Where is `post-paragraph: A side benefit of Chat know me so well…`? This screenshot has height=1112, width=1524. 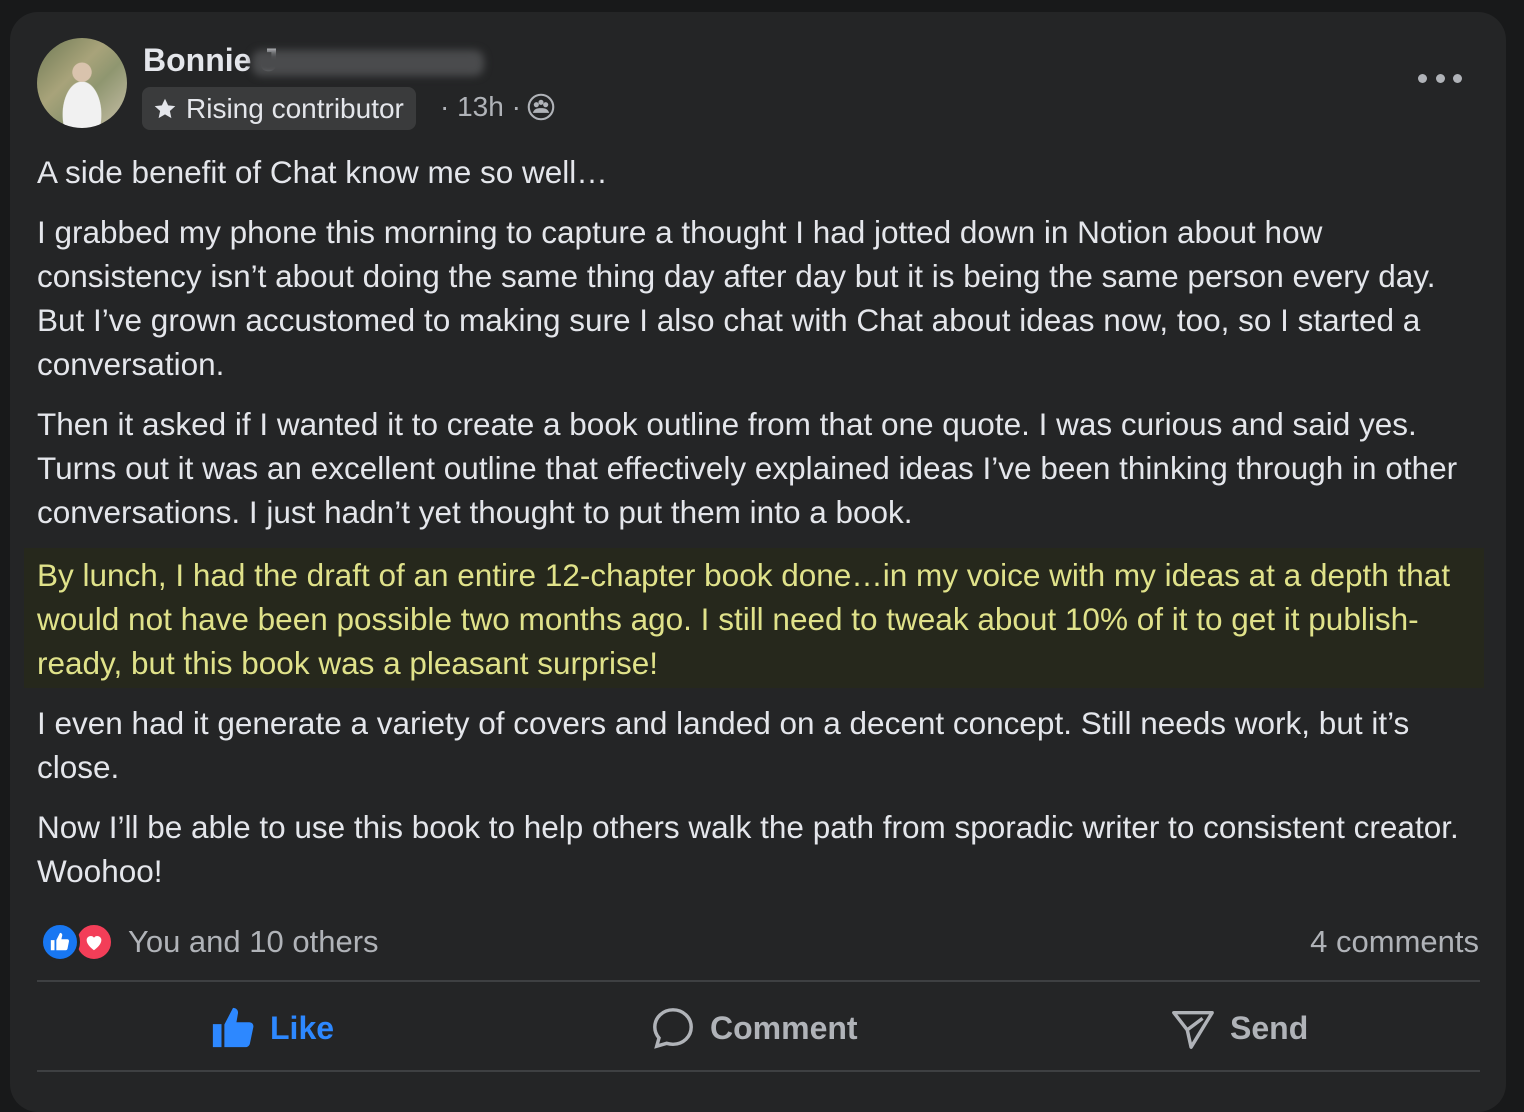 post-paragraph: A side benefit of Chat know me so well… is located at coordinates (322, 172).